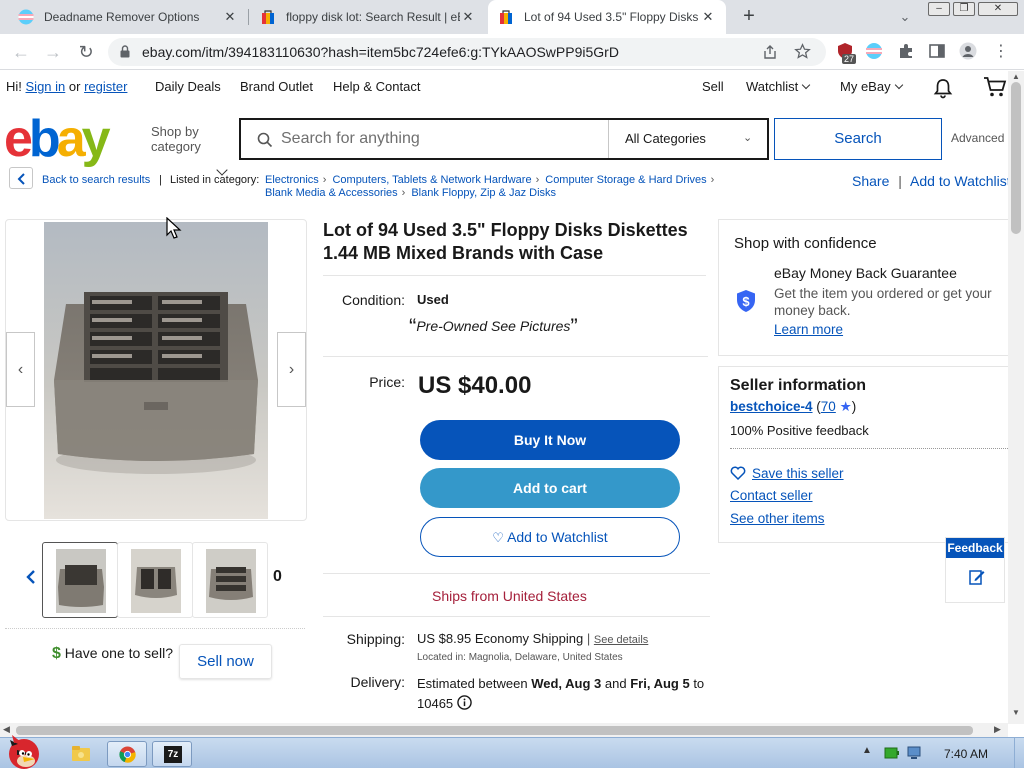 This screenshot has height=769, width=1024. What do you see at coordinates (96, 180) in the screenshot?
I see `back-to-results-link: Back to search results` at bounding box center [96, 180].